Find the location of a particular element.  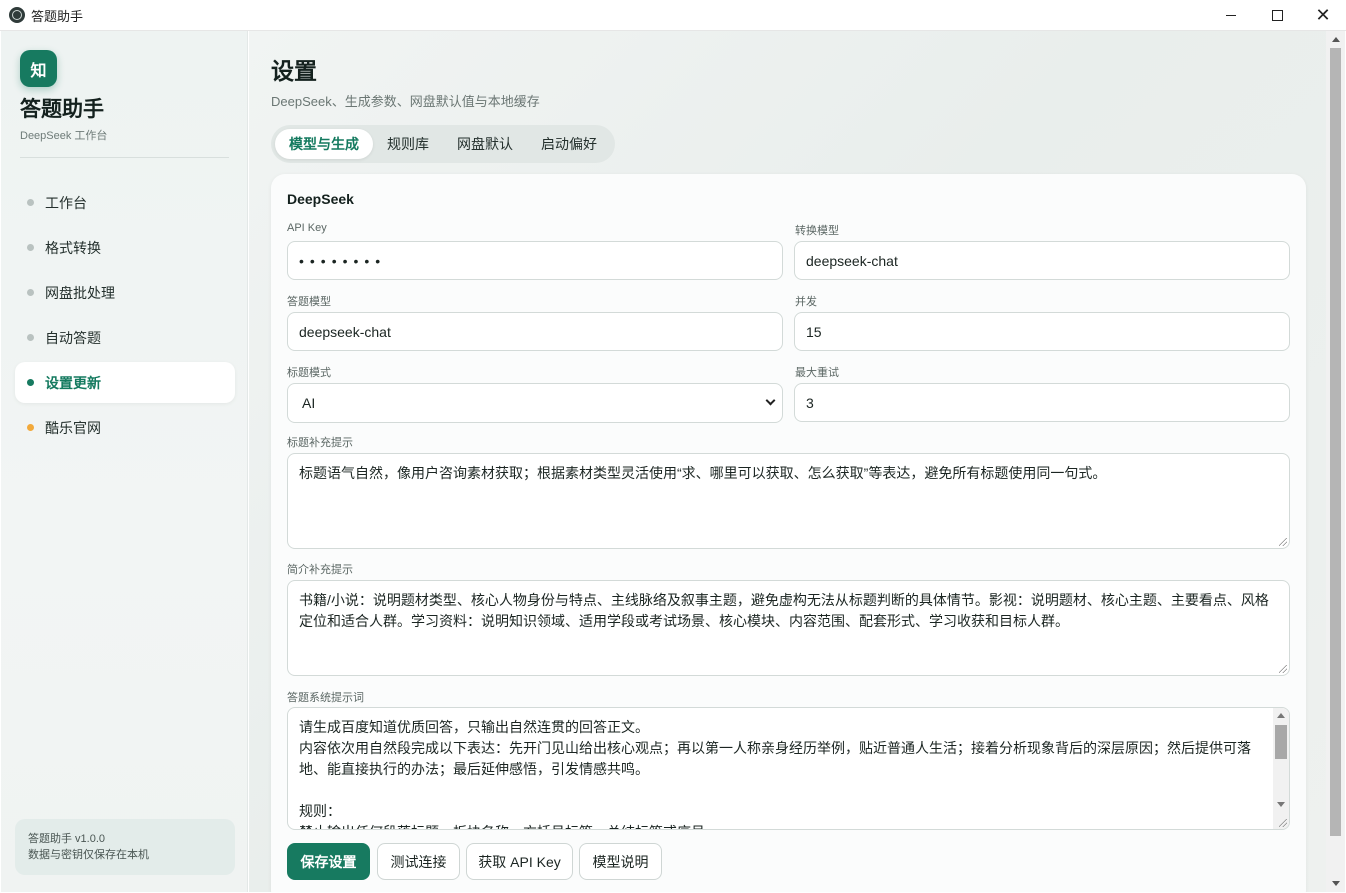

system-prompt-line: 禁止输出任何段落标题、板块名称、方括号标签、总结标签或序号。 is located at coordinates (777, 825).